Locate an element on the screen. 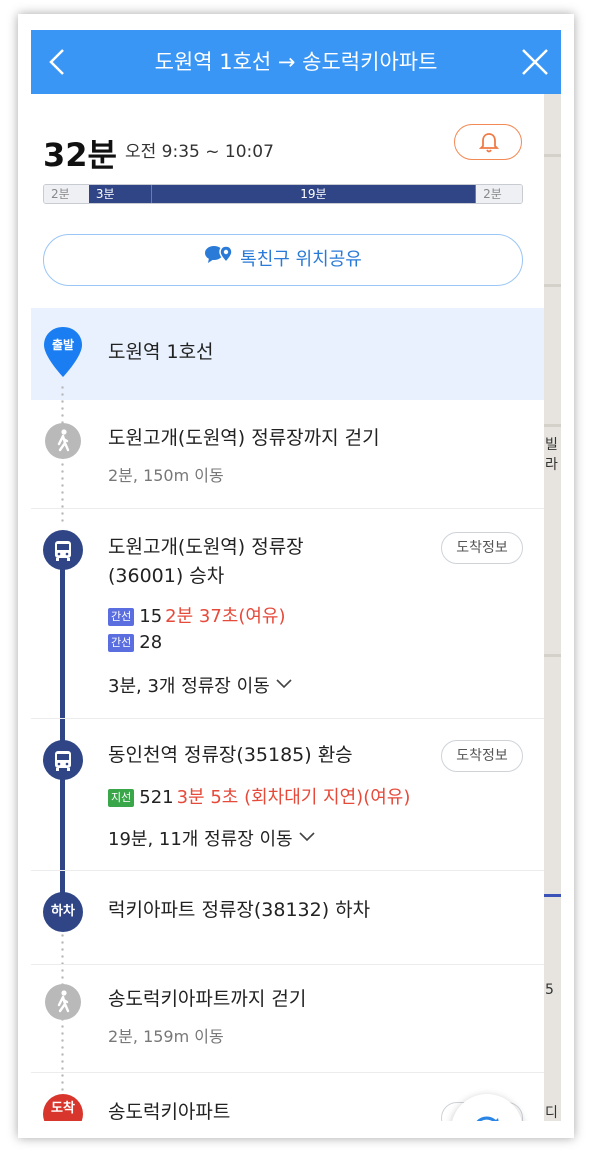 The width and height of the screenshot is (592, 1152). segment-bus: 19분 is located at coordinates (314, 194).